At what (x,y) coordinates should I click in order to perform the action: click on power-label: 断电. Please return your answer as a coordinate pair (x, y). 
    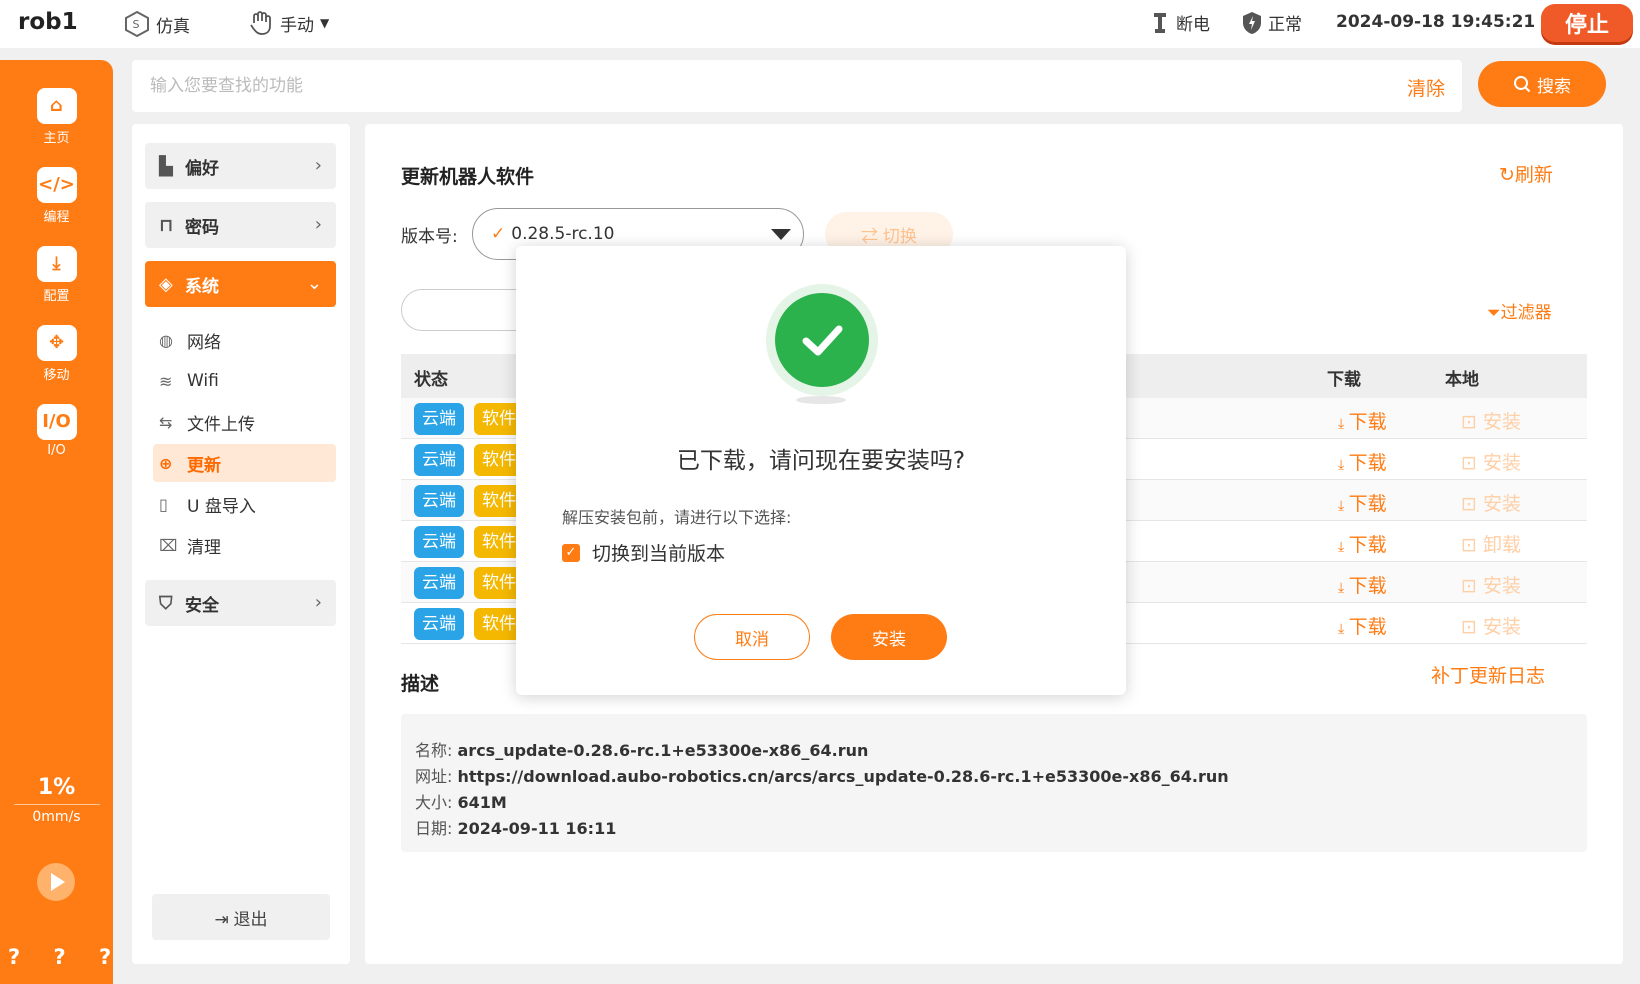
    Looking at the image, I should click on (1193, 25).